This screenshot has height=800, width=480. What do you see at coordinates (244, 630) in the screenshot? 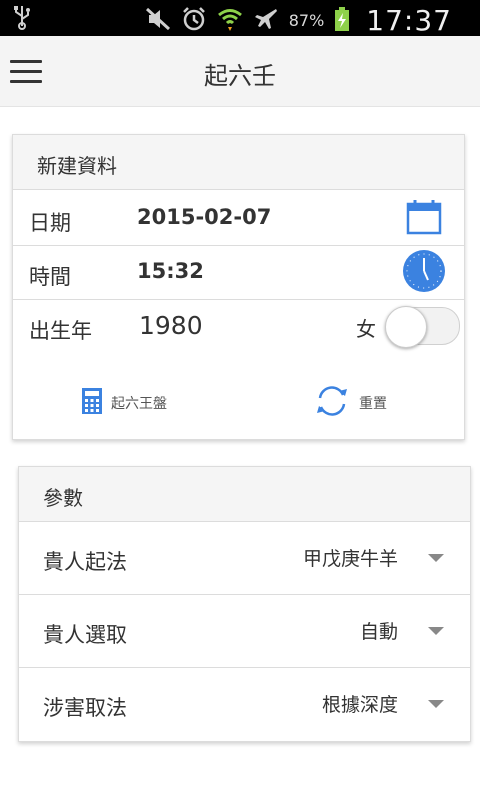
I see `noble-selection-row: 貴人選取 自動` at bounding box center [244, 630].